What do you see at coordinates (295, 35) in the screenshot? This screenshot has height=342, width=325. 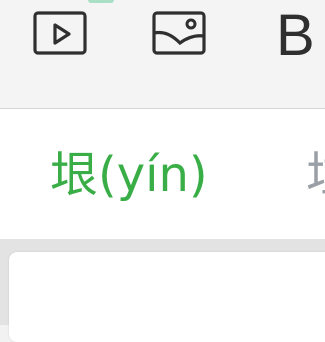 I see `bold-label: B` at bounding box center [295, 35].